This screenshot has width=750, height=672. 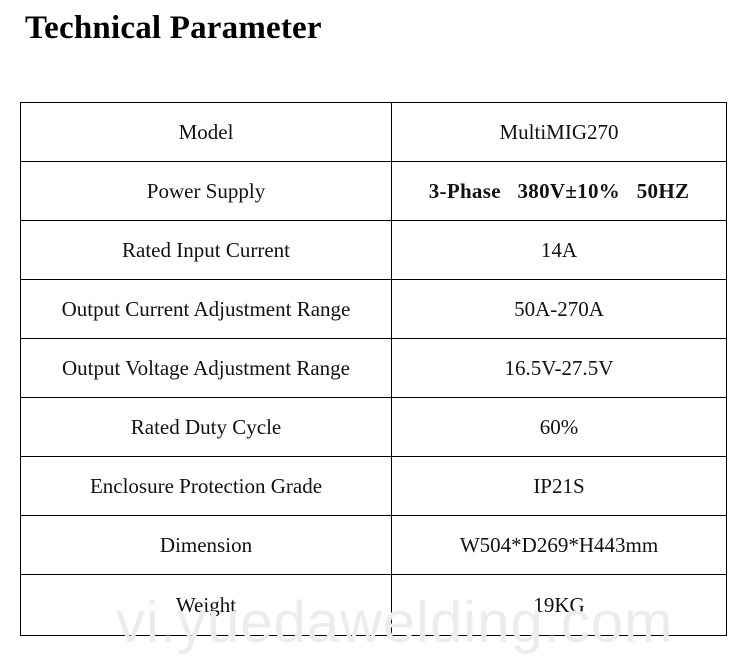 I want to click on table-row: Model MultiMIG270, so click(x=373, y=132).